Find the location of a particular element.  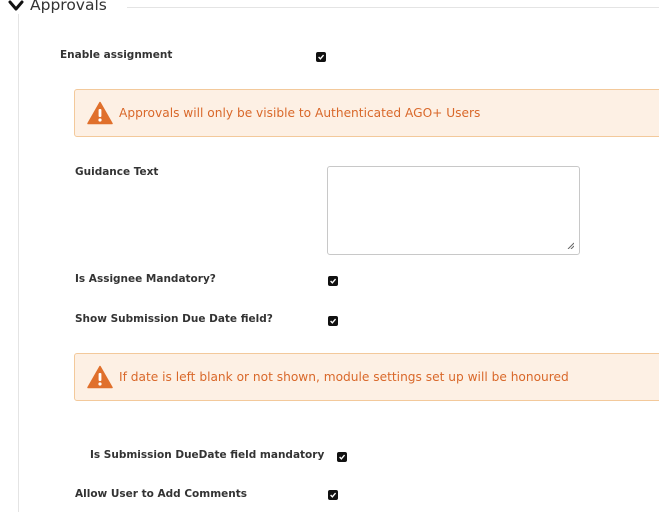

show-due-date-checkbox is located at coordinates (333, 321).